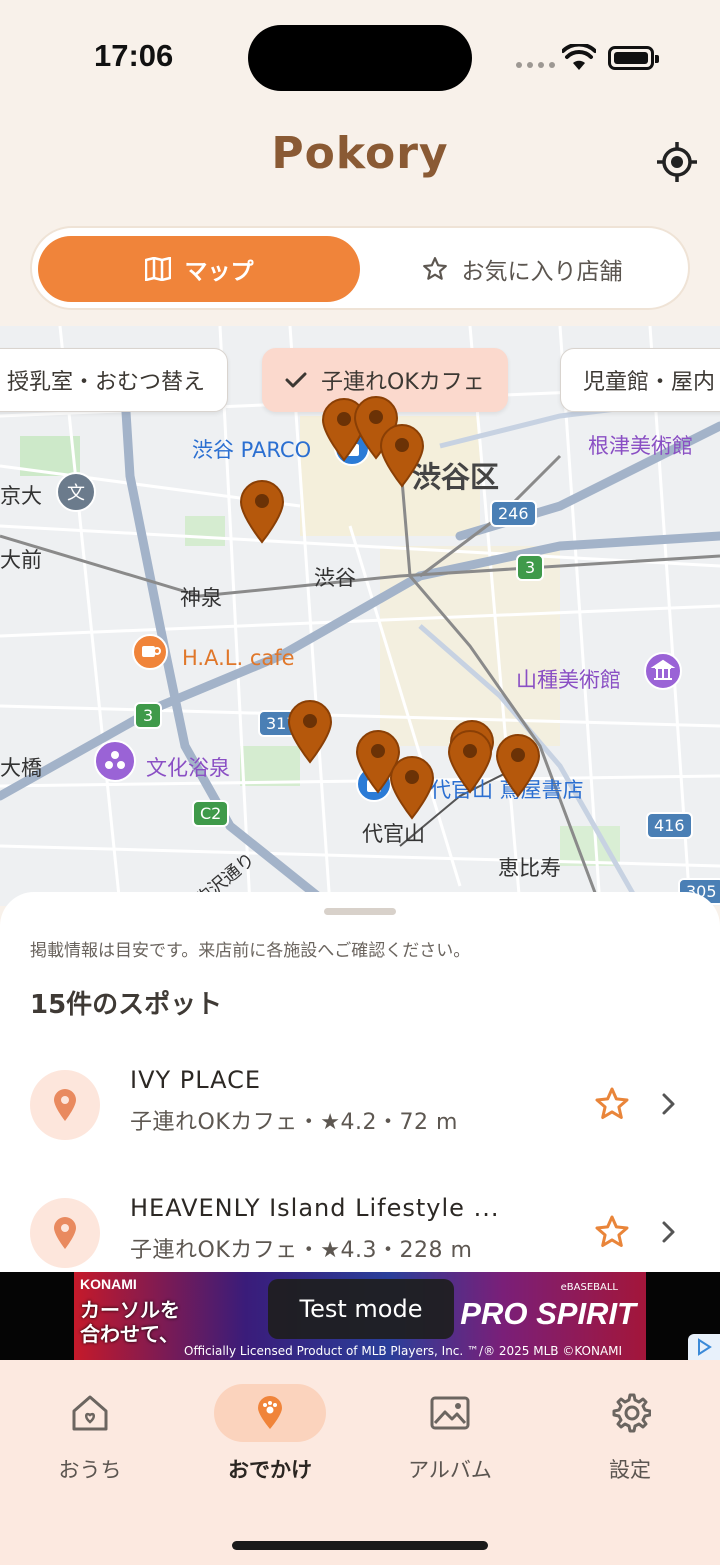 This screenshot has width=720, height=1565. I want to click on bath-poi-icon, so click(115, 761).